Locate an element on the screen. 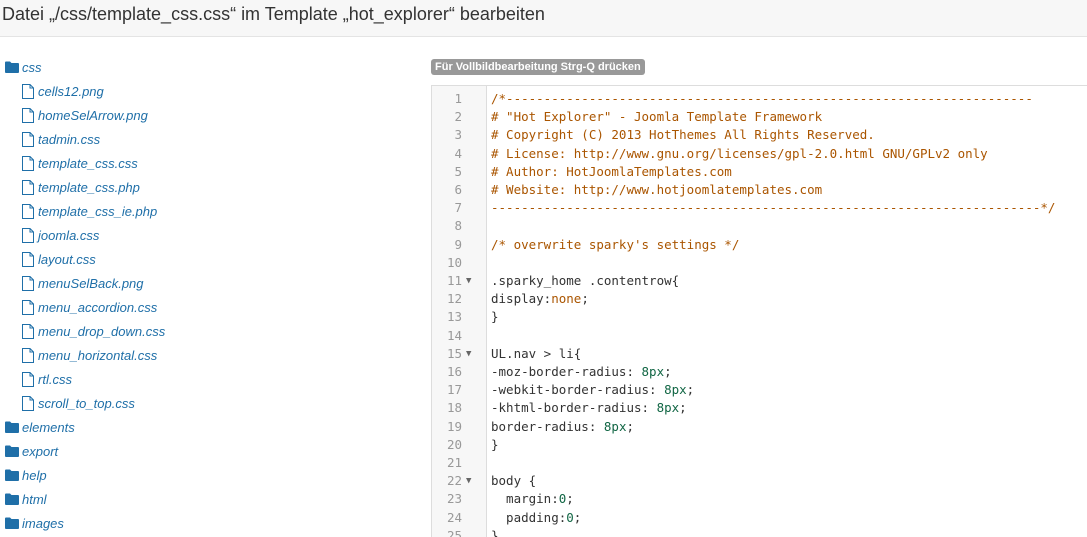 This screenshot has height=537, width=1087. code-line: 12 display:none; is located at coordinates (759, 299).